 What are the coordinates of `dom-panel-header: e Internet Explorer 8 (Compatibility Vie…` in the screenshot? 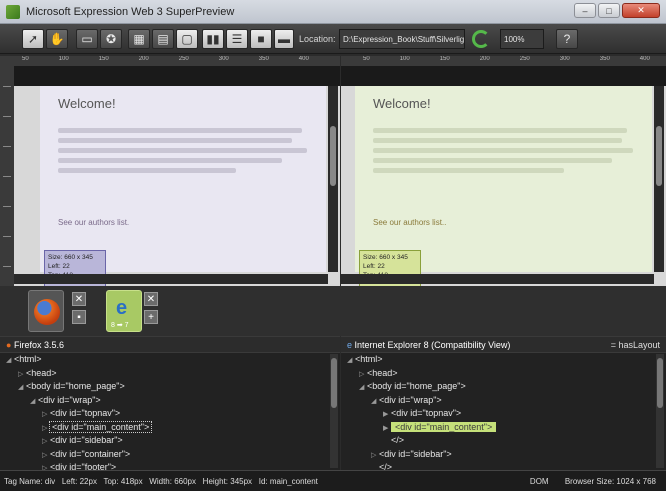 It's located at (503, 345).